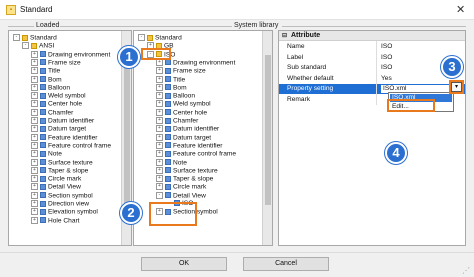 The width and height of the screenshot is (474, 277). I want to click on tree-item-ansi: - ANSI, so click(38, 46).